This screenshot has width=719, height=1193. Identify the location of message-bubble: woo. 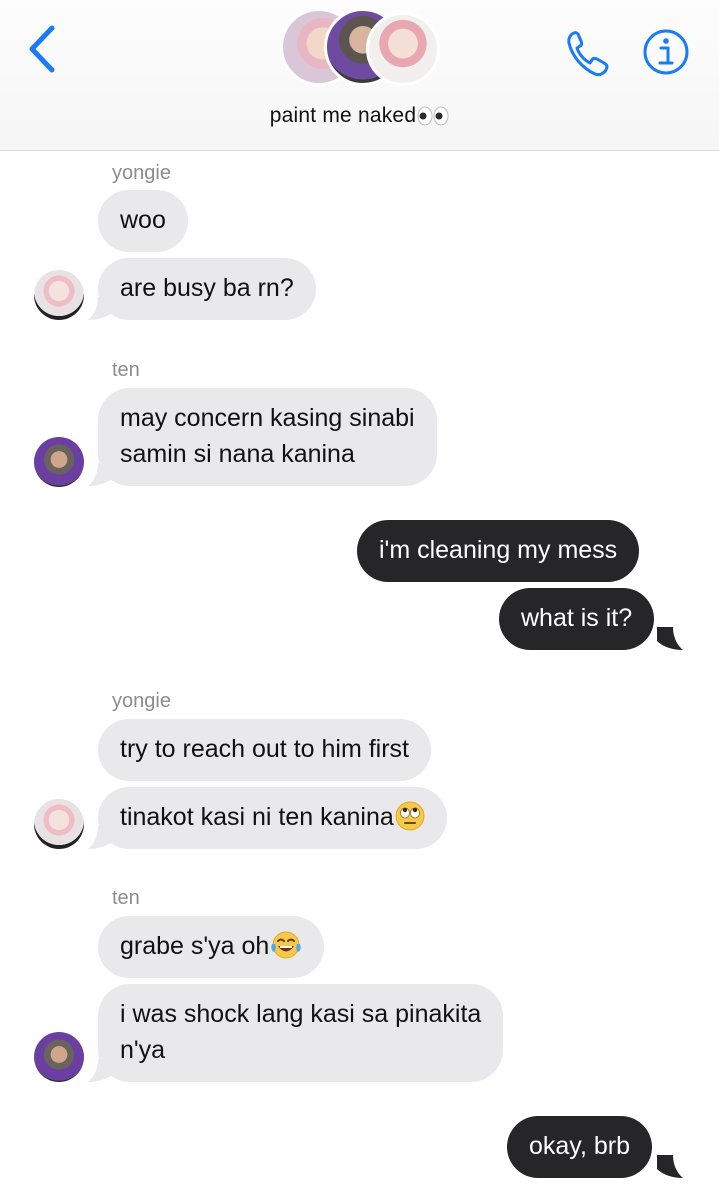
(143, 221).